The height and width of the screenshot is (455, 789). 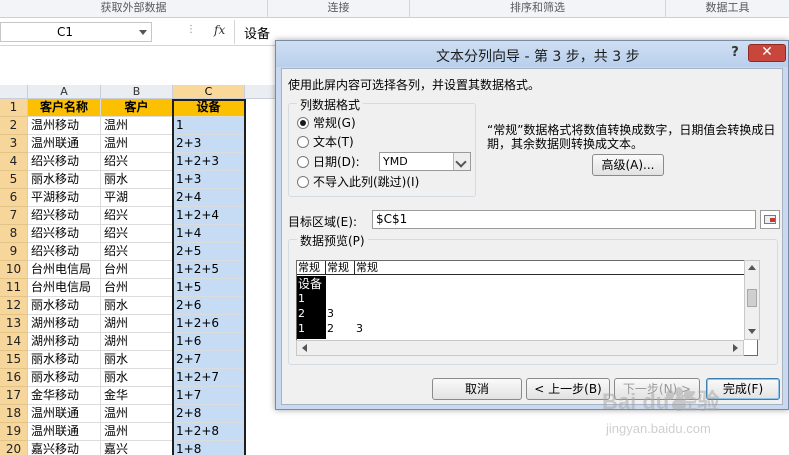 I want to click on cell-c: 1+5, so click(x=209, y=288).